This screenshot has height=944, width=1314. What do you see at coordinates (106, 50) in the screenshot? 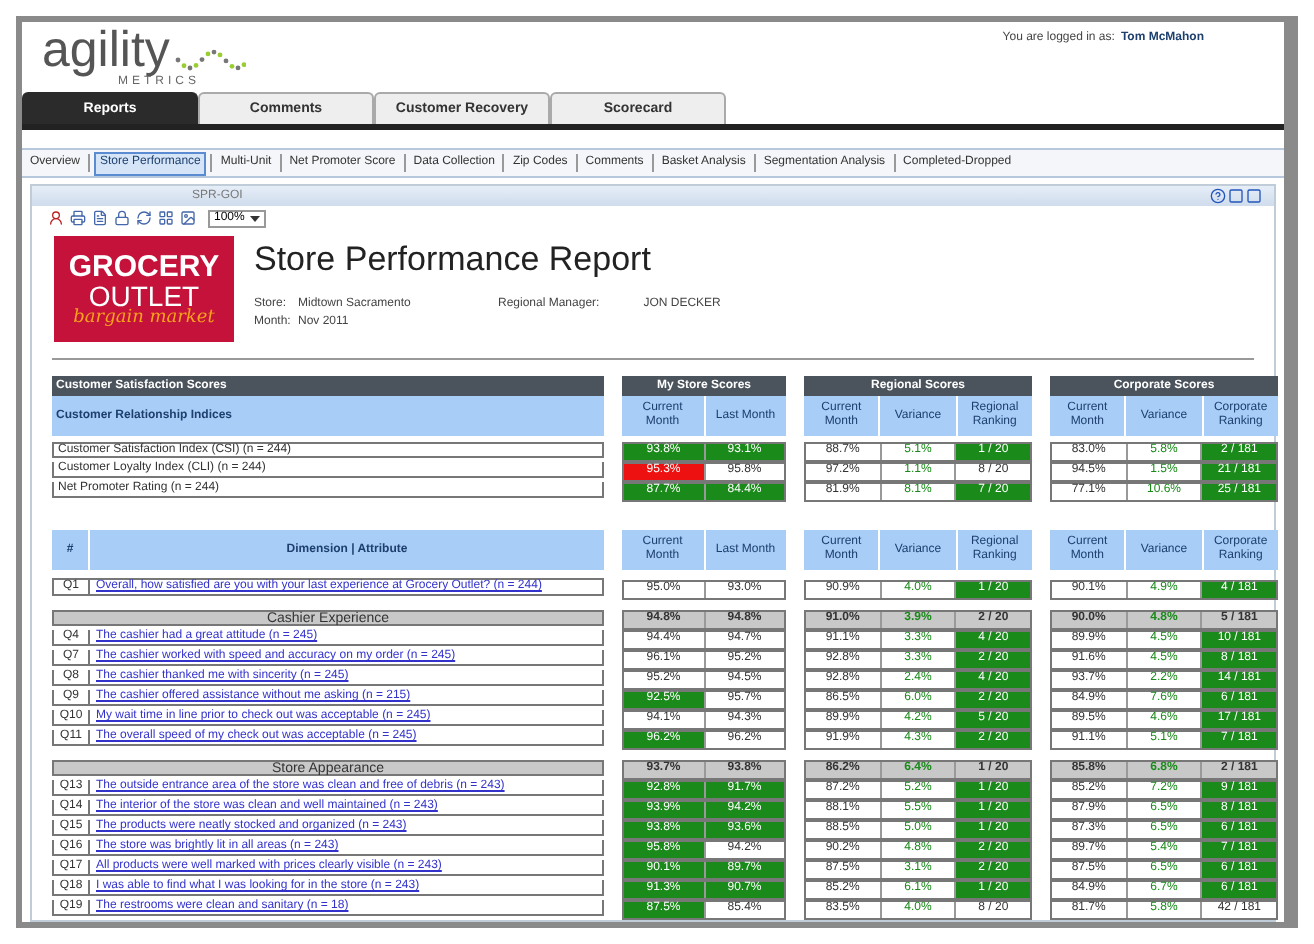
I see `logo-text: agility` at bounding box center [106, 50].